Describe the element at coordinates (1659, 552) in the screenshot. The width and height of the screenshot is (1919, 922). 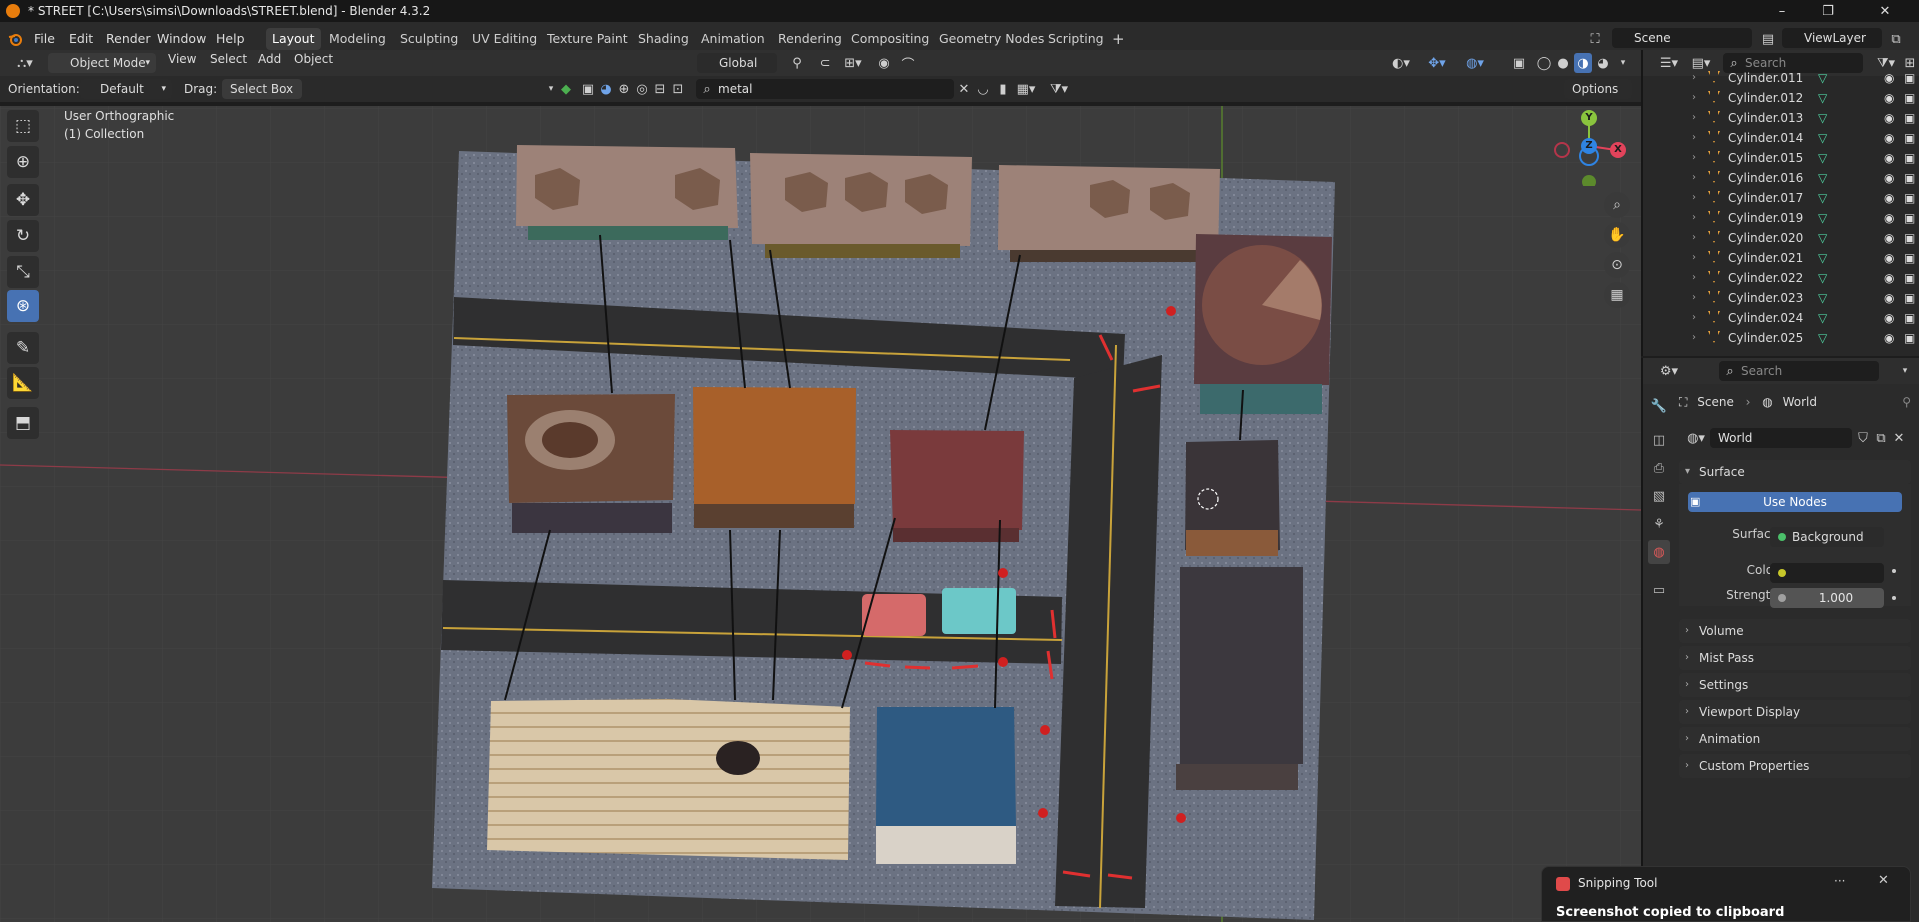
I see `world-properties-tab: ◍` at that location.